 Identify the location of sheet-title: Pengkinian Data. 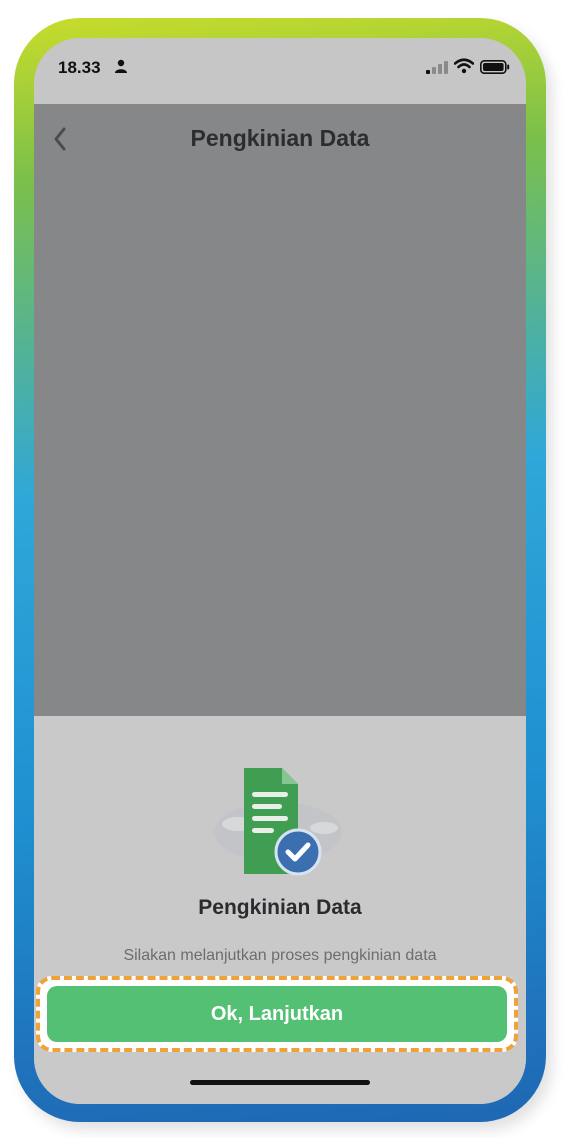
(280, 907).